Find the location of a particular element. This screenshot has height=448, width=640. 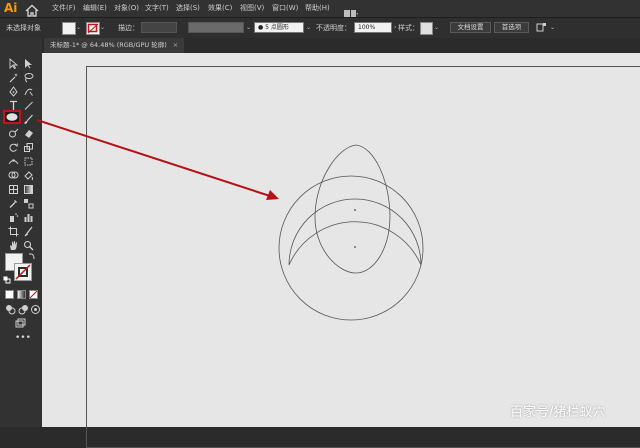

document-tab: 未标题-1* @ 64.48% (RGB/GPU 轮廓) × is located at coordinates (114, 45).